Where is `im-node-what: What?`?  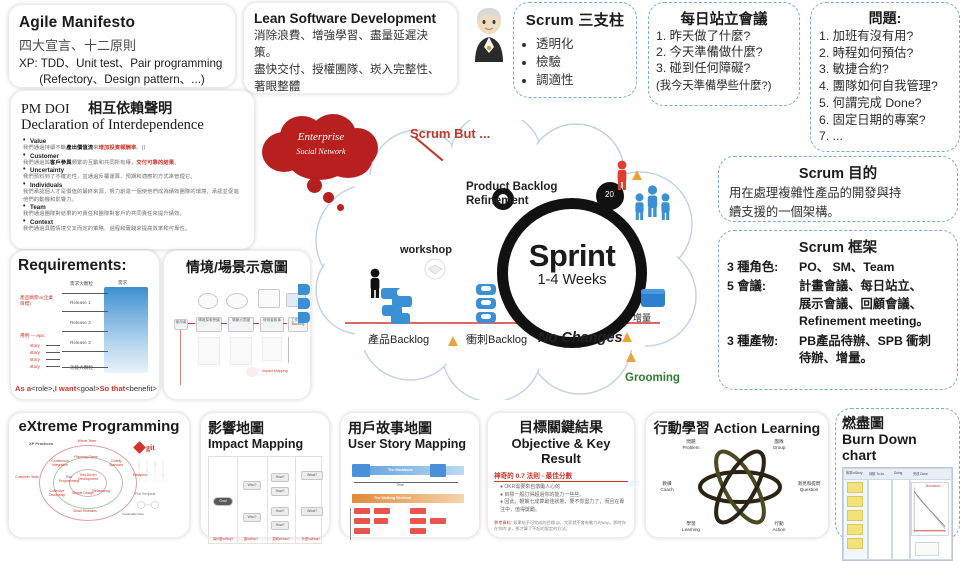 im-node-what: What? is located at coordinates (312, 475).